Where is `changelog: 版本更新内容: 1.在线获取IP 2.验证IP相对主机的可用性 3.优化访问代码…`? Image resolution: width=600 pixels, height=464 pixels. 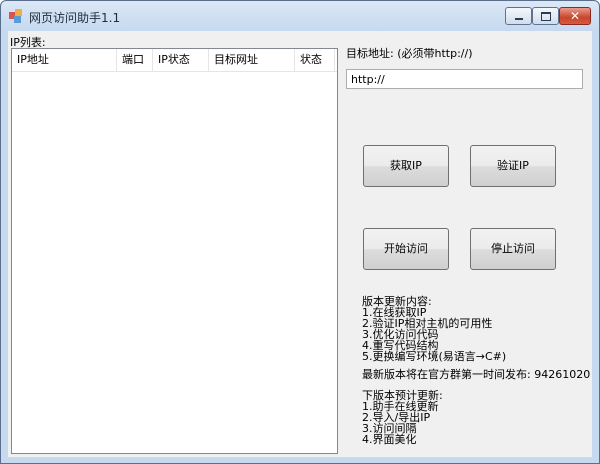
changelog: 版本更新内容: 1.在线获取IP 2.验证IP相对主机的可用性 3.优化访问代码… is located at coordinates (434, 329).